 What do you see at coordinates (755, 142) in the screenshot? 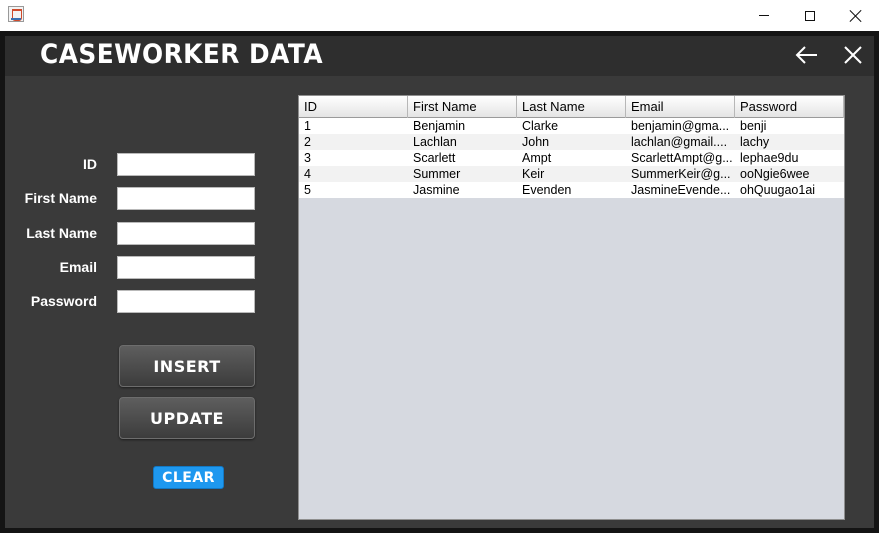
I see `cell-password: lachy` at bounding box center [755, 142].